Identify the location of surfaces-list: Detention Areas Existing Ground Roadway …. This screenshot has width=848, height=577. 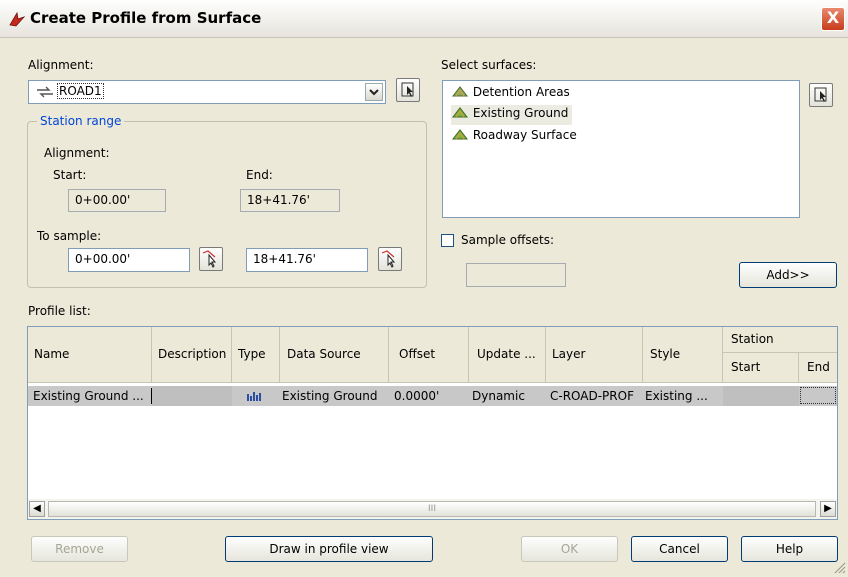
(621, 149).